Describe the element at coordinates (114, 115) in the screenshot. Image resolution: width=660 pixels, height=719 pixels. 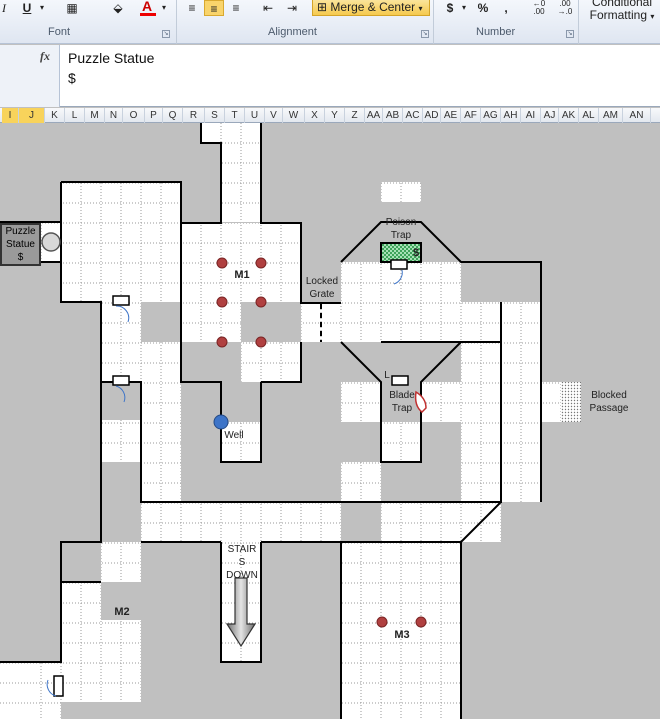
I see `column-header-n: N` at that location.